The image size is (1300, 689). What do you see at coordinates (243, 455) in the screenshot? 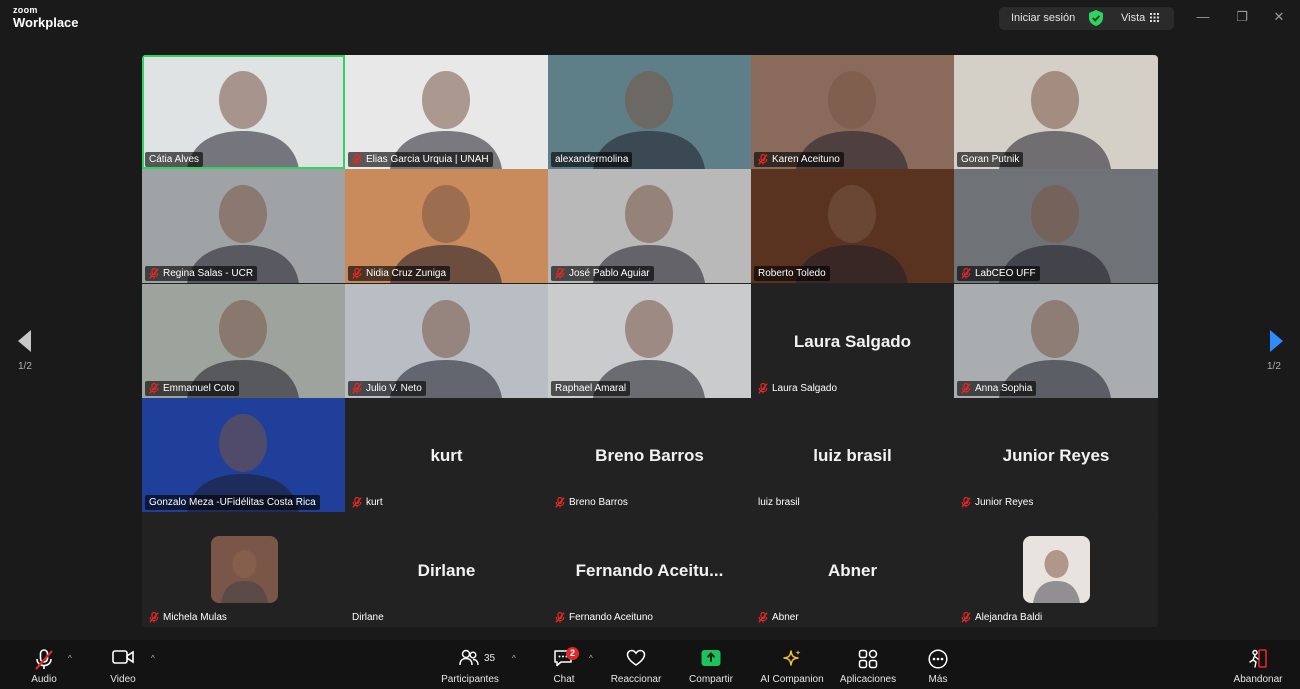
I see `participant-tile: Gonzalo Meza -UFidélitas Costa Rica` at bounding box center [243, 455].